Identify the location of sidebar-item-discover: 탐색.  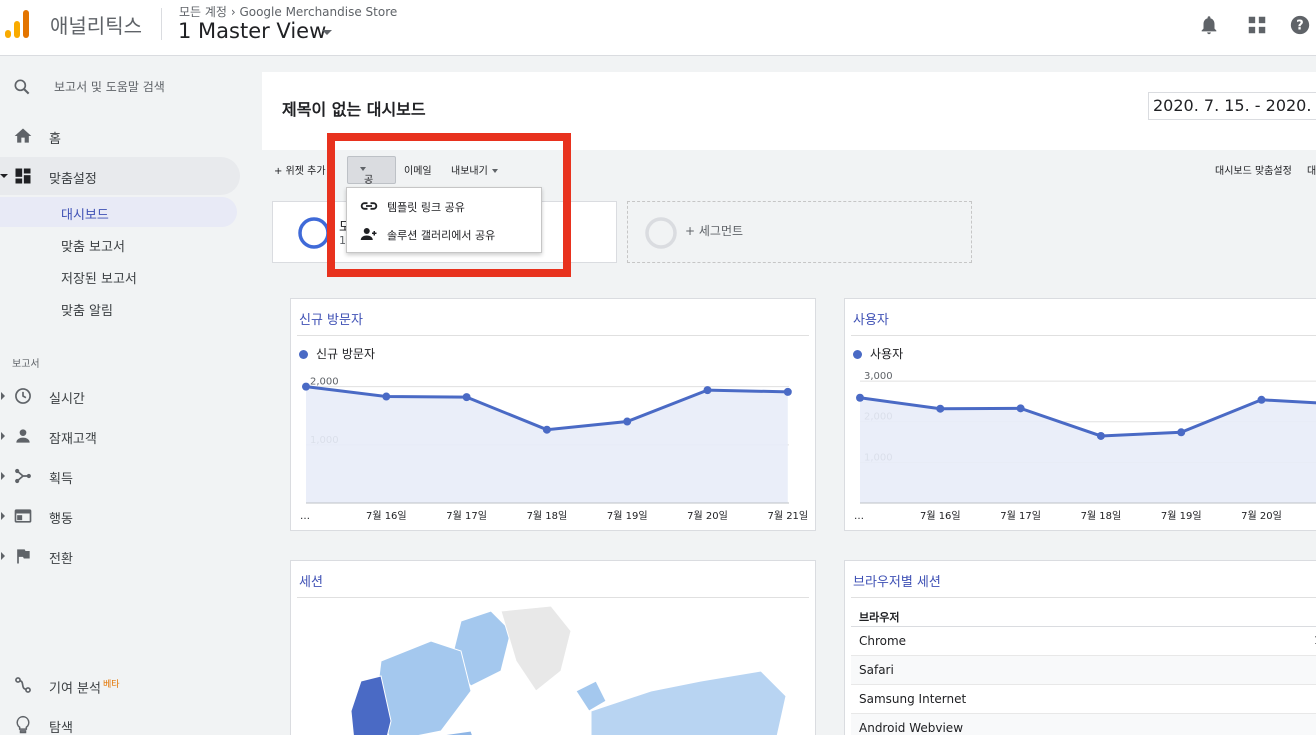
(120, 720).